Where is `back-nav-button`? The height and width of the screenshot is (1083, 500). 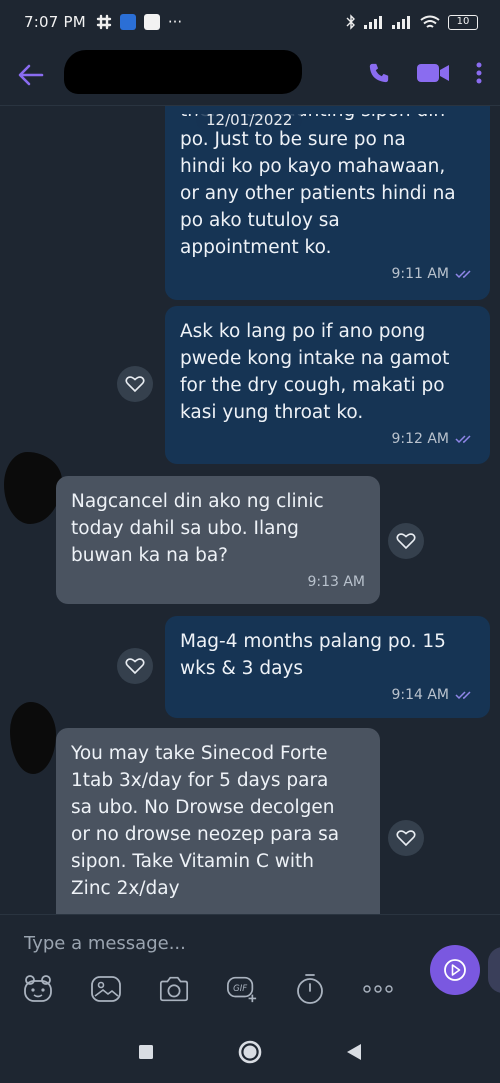
back-nav-button is located at coordinates (354, 1054).